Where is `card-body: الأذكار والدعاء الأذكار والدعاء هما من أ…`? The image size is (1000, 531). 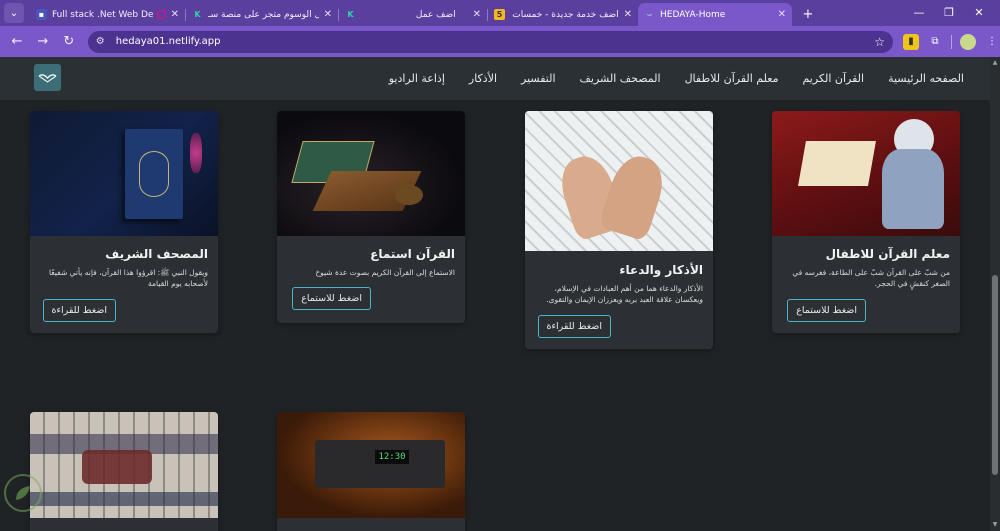 card-body: الأذكار والدعاء الأذكار والدعاء هما من أ… is located at coordinates (619, 284).